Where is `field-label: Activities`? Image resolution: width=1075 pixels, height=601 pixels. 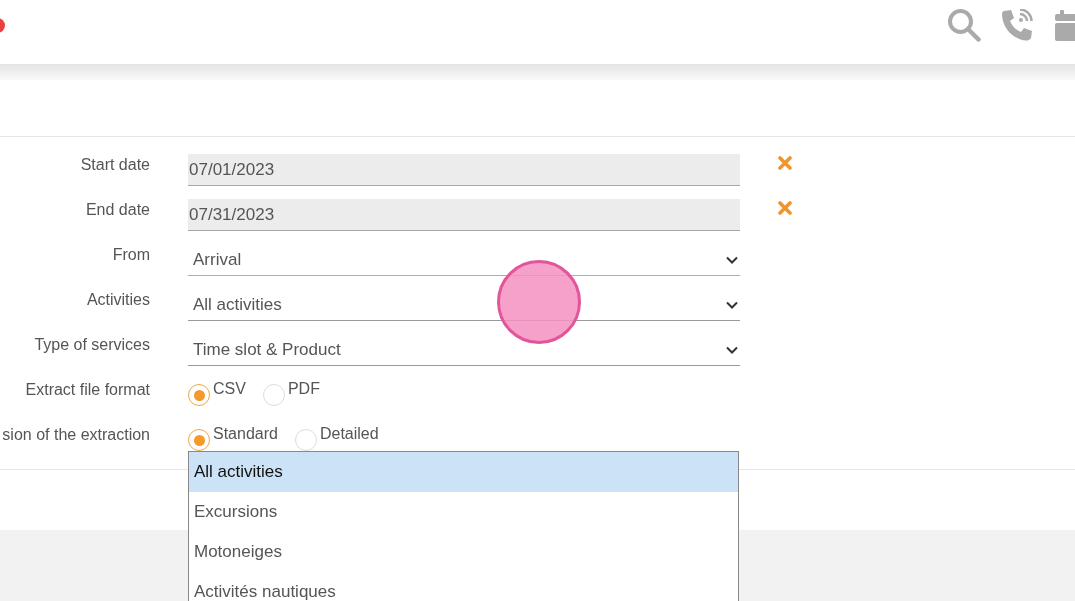
field-label: Activities is located at coordinates (117, 300).